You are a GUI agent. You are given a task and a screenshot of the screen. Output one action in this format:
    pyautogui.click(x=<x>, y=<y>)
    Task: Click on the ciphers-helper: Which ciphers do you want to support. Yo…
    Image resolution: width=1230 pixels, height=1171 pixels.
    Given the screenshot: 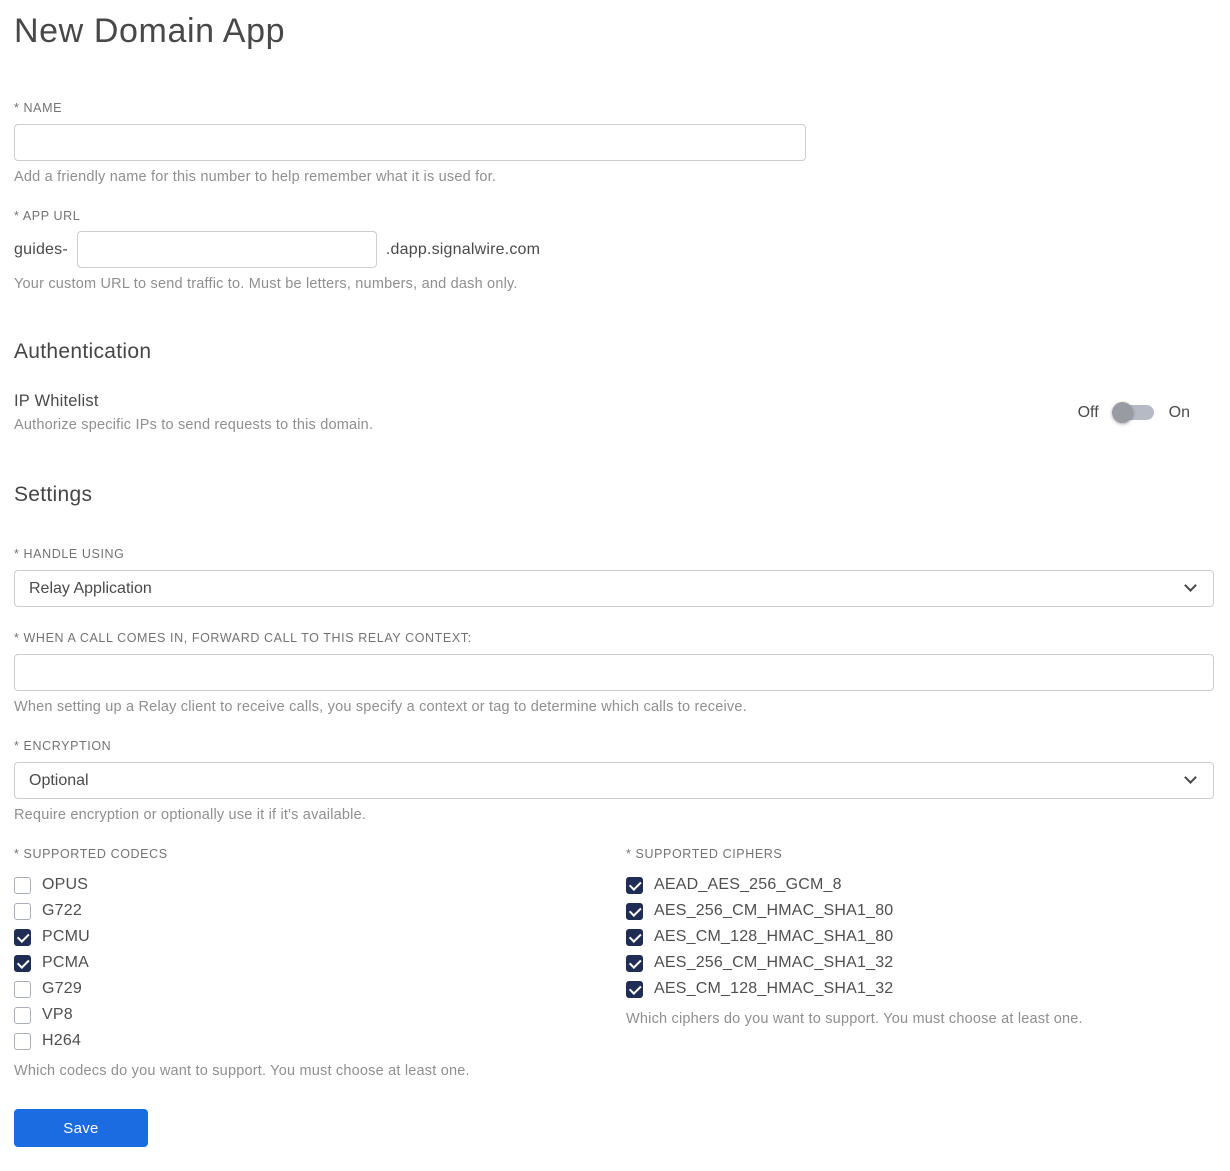 What is the action you would take?
    pyautogui.click(x=854, y=1019)
    